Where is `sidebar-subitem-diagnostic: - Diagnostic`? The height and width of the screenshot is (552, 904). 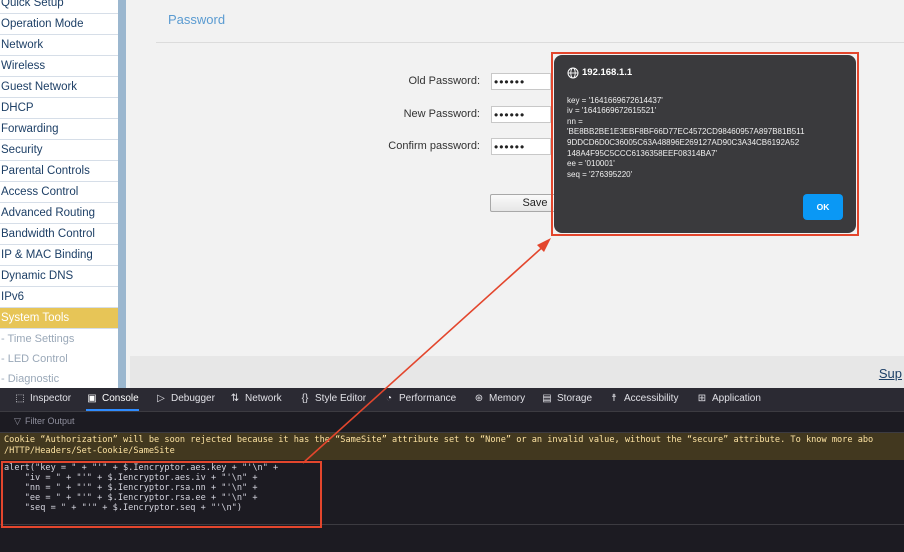
sidebar-subitem-diagnostic: - Diagnostic is located at coordinates (59, 378).